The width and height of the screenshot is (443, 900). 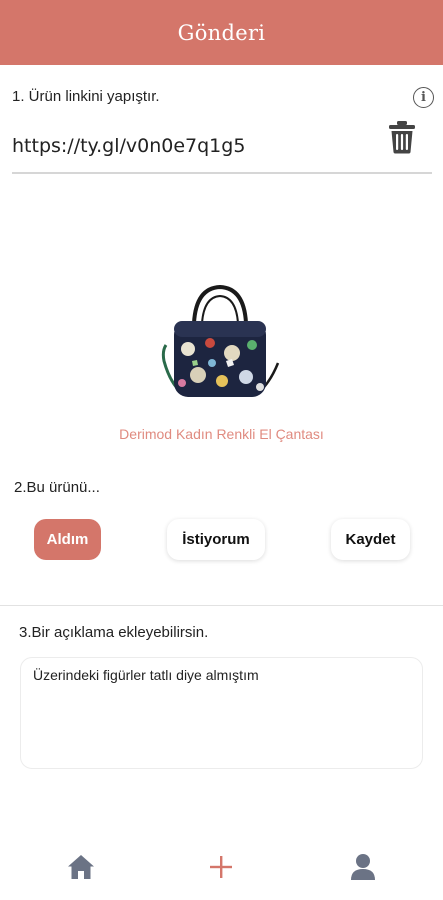 What do you see at coordinates (221, 605) in the screenshot?
I see `section-divider` at bounding box center [221, 605].